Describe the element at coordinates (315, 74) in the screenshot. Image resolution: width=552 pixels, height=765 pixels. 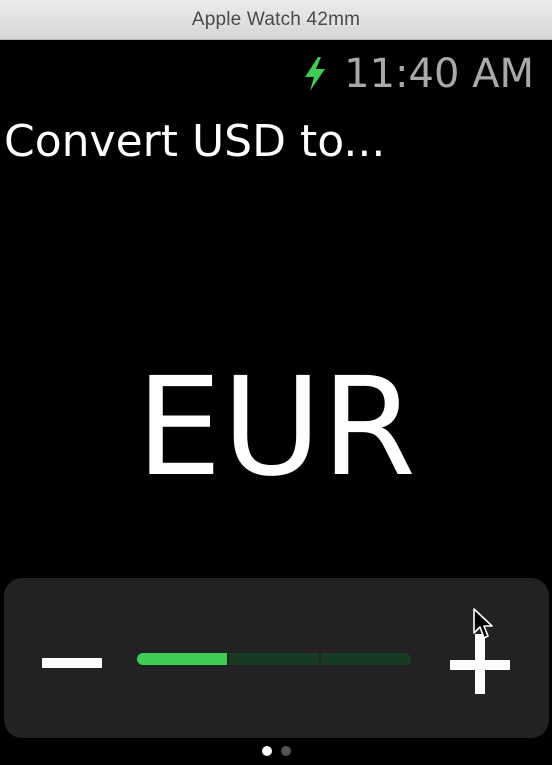
I see `lightning-bolt-icon` at that location.